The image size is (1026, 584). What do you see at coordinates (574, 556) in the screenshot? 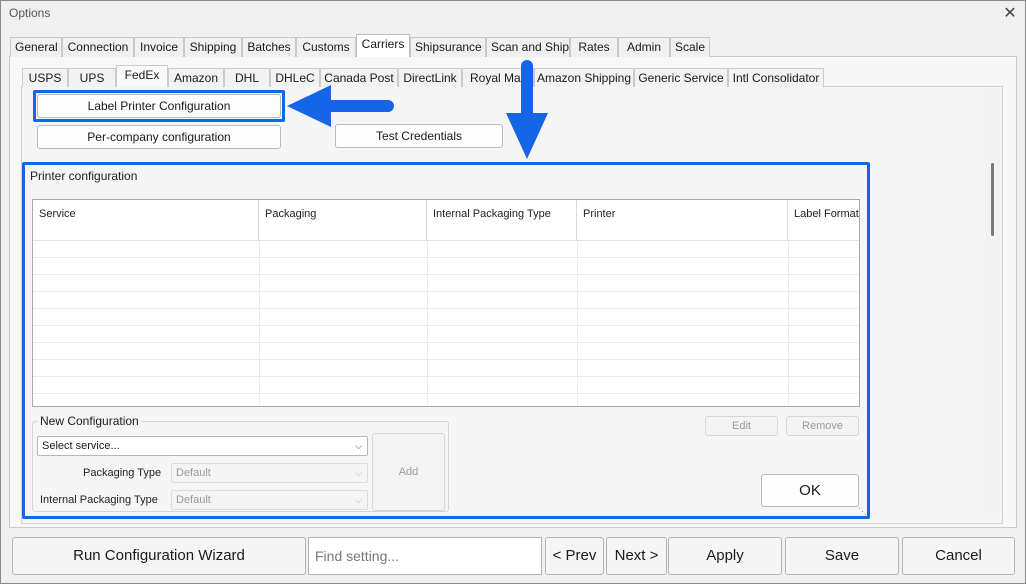
I see `prev-button: < Prev` at bounding box center [574, 556].